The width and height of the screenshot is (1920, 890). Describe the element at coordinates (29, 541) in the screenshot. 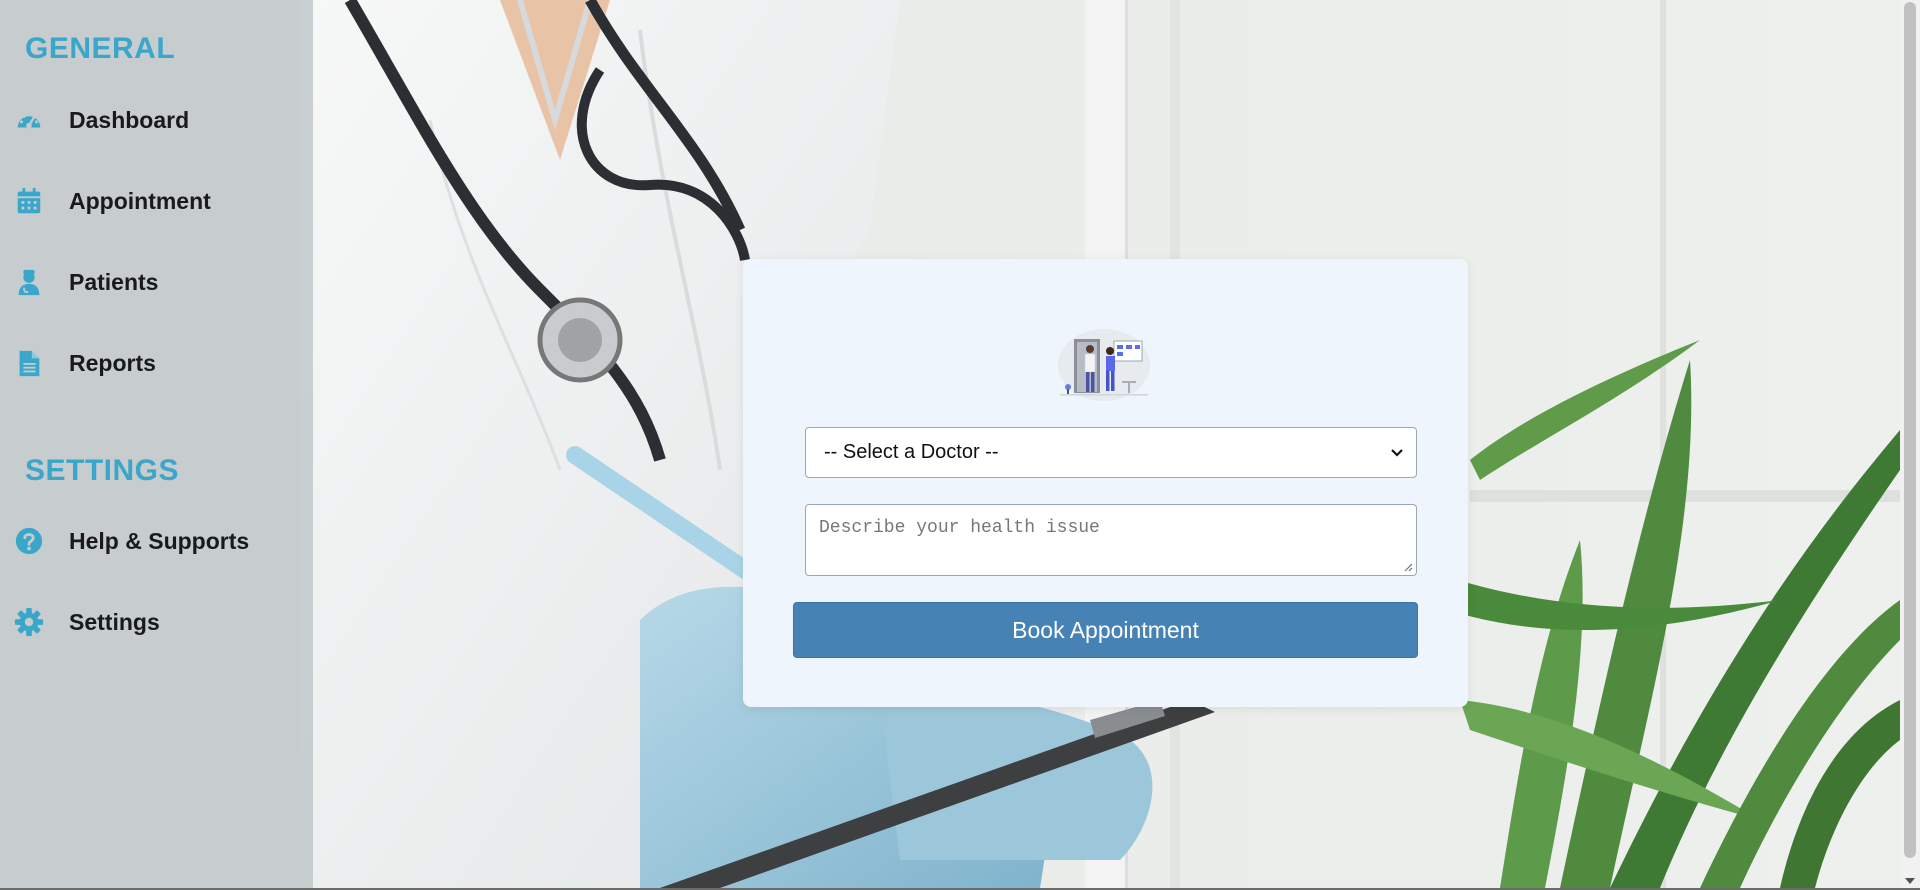

I see `help-icon` at that location.